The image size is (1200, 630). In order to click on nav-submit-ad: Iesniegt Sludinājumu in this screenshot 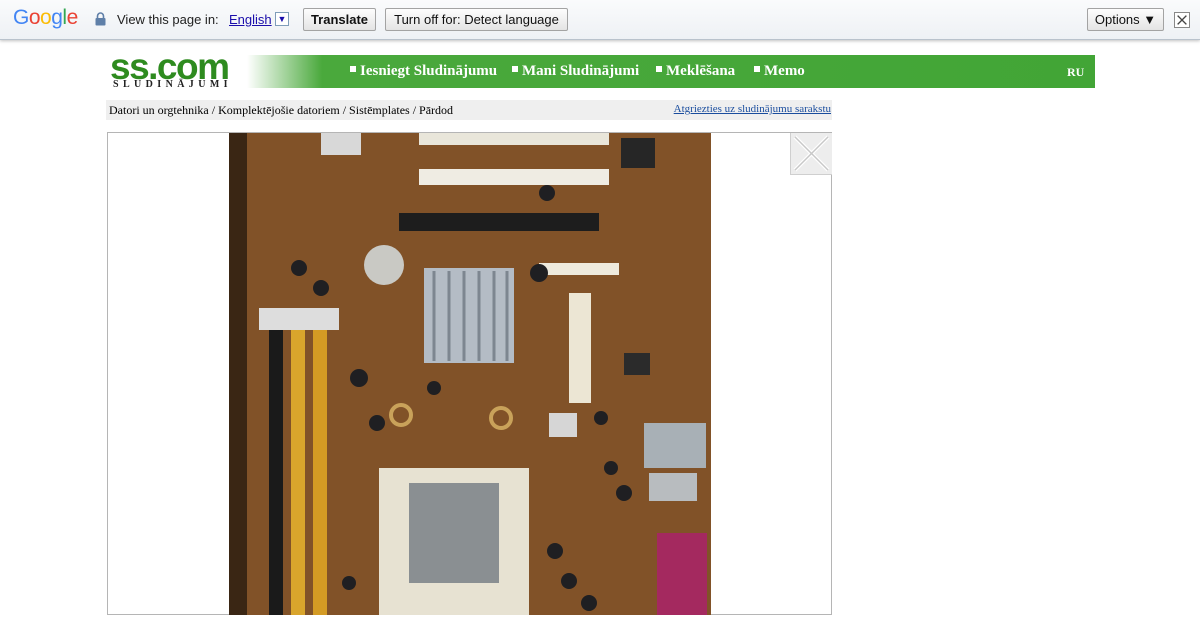, I will do `click(423, 71)`.